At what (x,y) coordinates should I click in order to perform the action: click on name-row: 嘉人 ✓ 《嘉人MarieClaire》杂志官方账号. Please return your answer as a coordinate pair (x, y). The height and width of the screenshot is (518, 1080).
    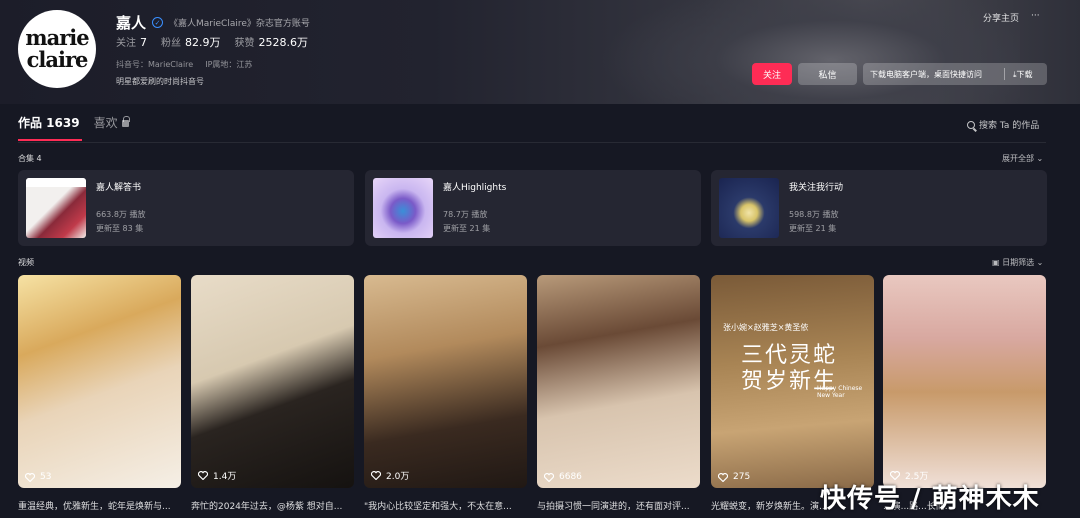
    Looking at the image, I should click on (213, 22).